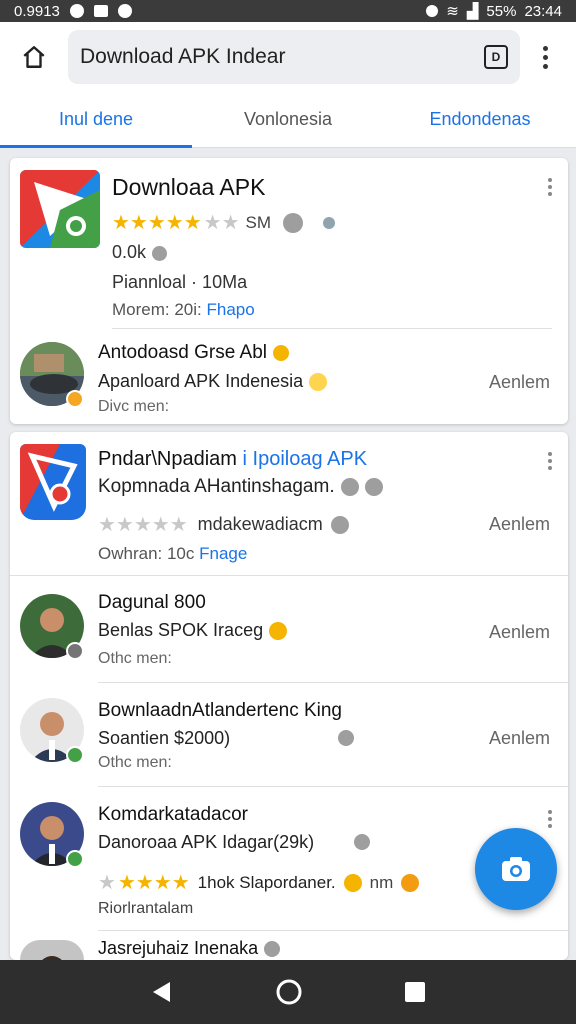  Describe the element at coordinates (432, 11) in the screenshot. I see `alarm-icon` at that location.